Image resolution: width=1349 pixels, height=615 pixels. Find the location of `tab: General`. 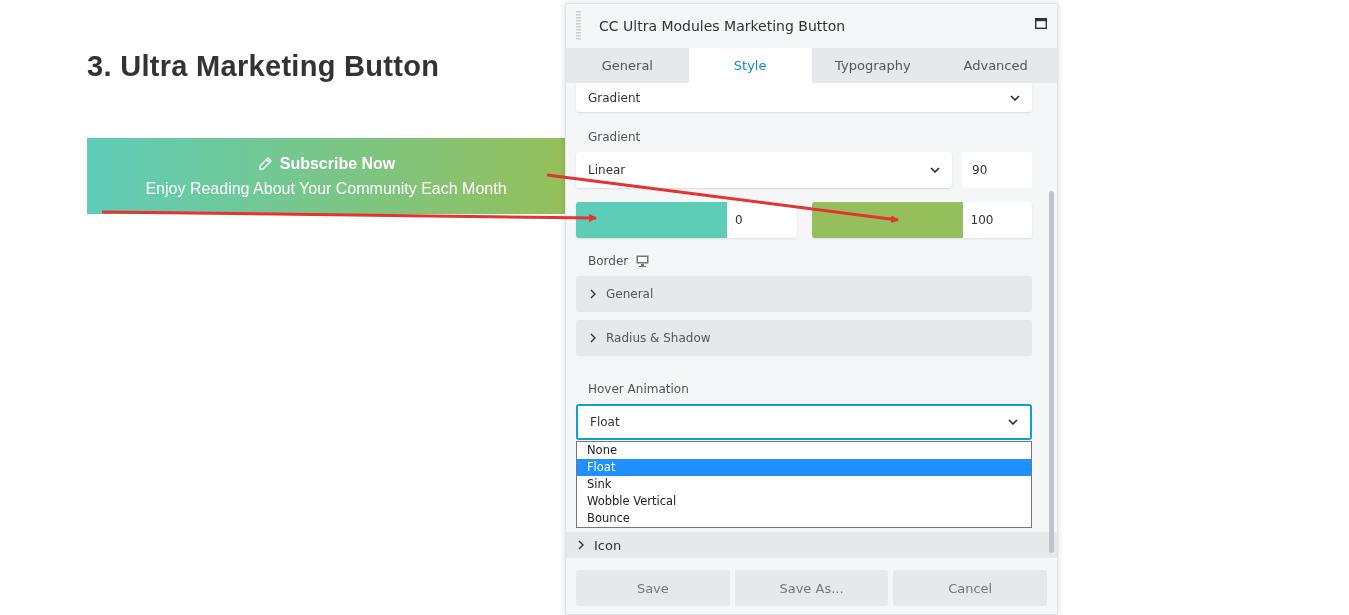

tab: General is located at coordinates (627, 65).